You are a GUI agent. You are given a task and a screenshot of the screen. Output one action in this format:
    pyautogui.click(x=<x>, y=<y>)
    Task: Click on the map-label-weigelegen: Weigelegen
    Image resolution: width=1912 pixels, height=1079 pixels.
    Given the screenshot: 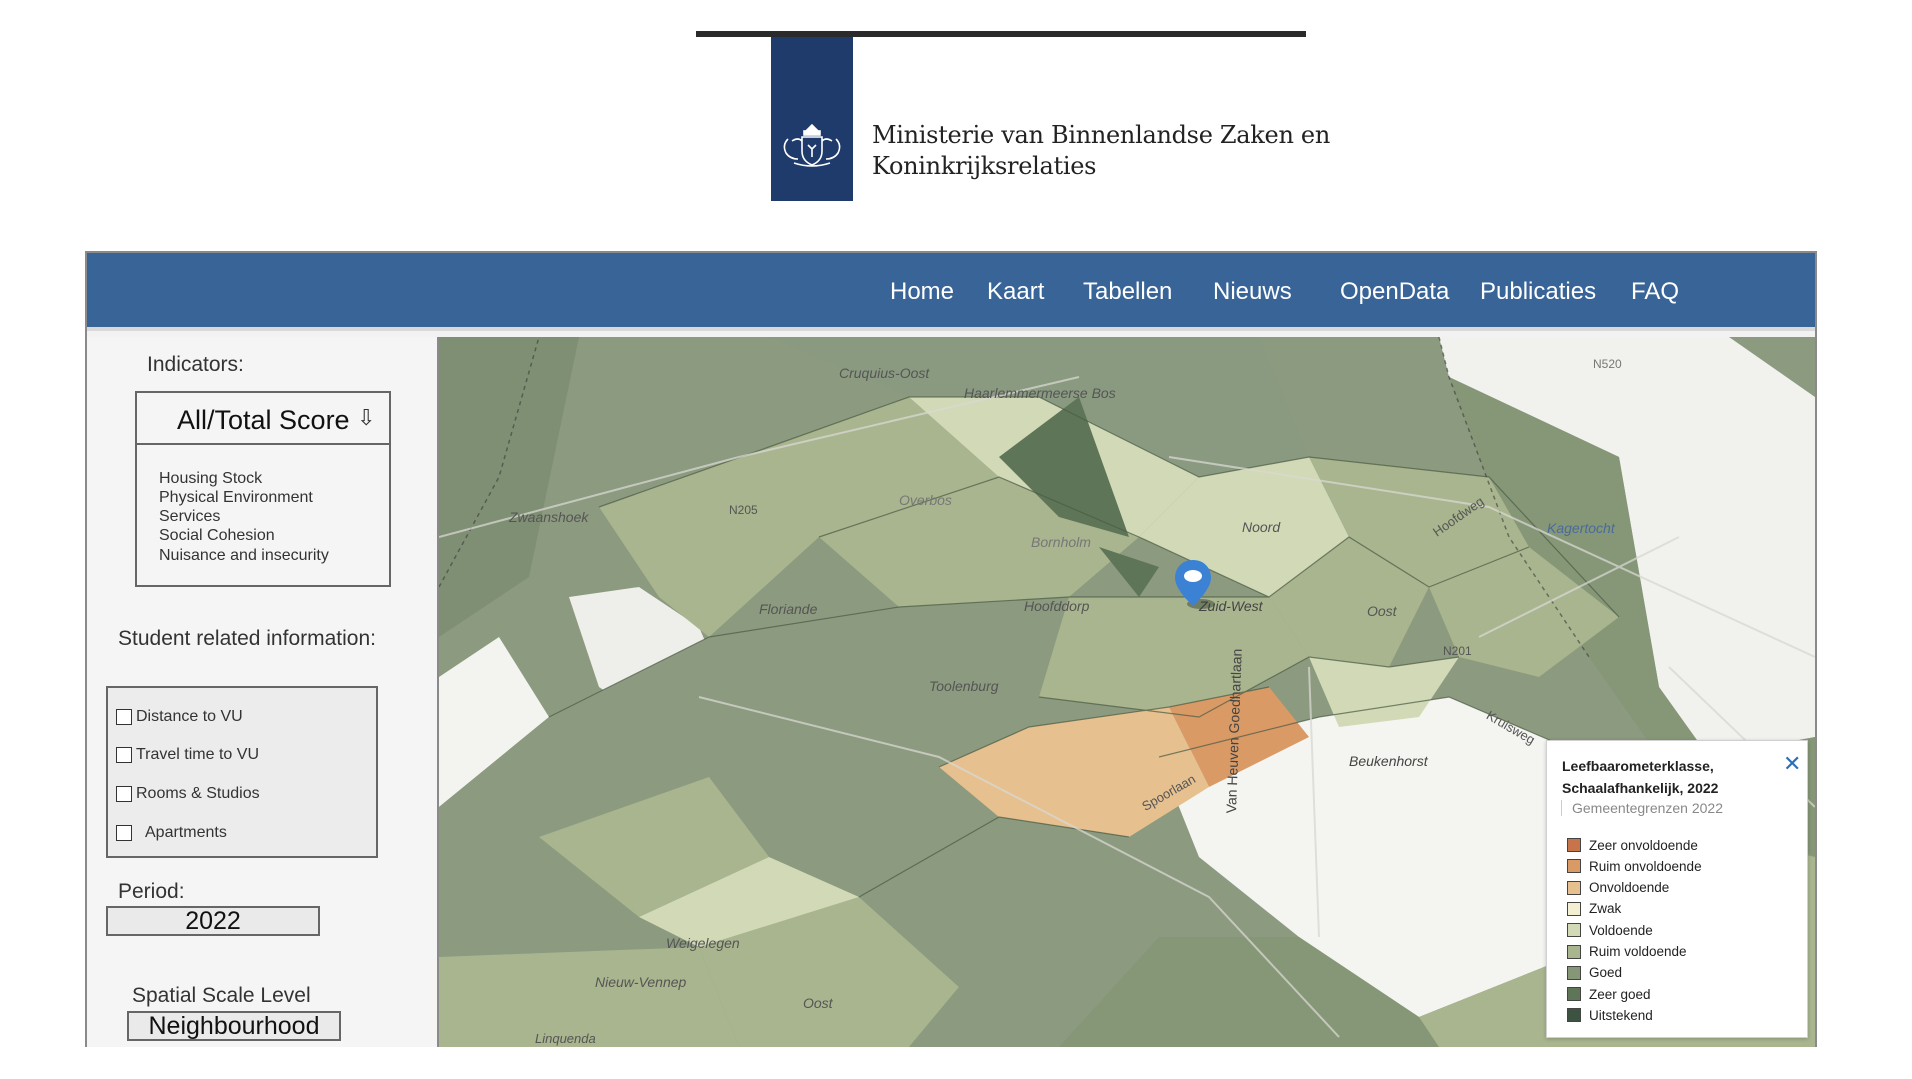 What is the action you would take?
    pyautogui.click(x=703, y=943)
    